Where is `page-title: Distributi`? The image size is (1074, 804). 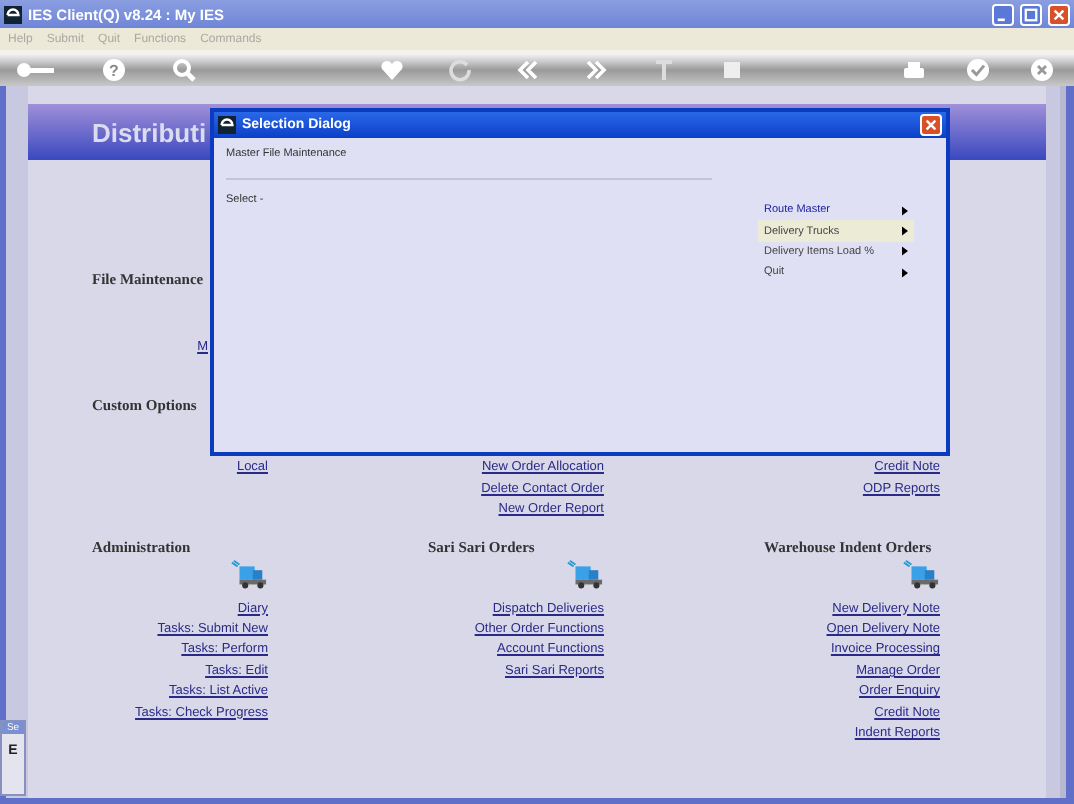 page-title: Distributi is located at coordinates (149, 132).